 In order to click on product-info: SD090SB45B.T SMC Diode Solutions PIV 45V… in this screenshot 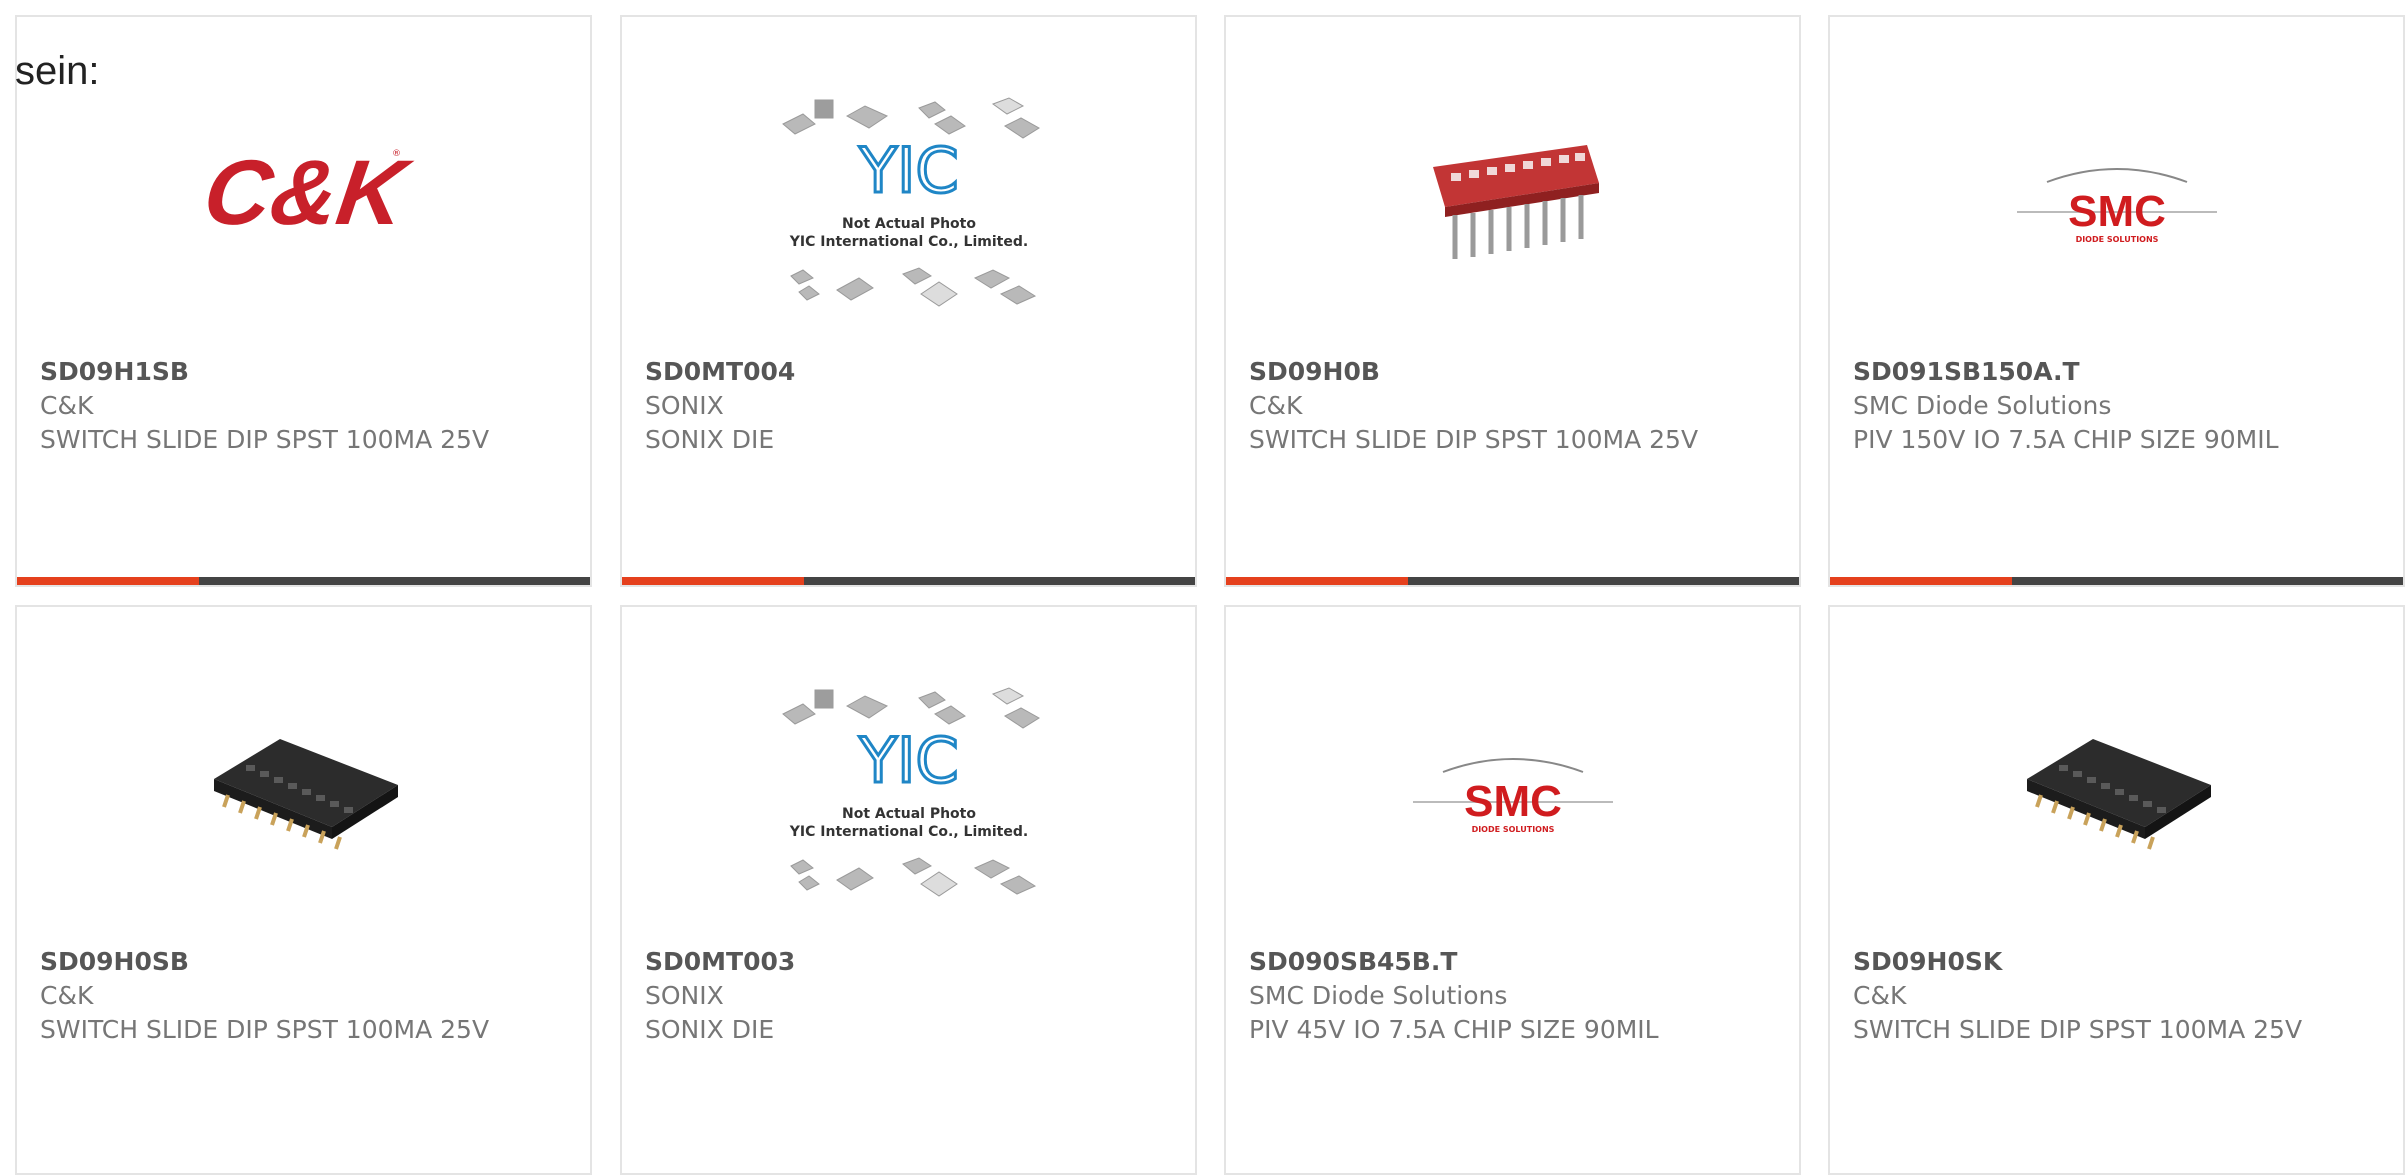, I will do `click(1494, 996)`.